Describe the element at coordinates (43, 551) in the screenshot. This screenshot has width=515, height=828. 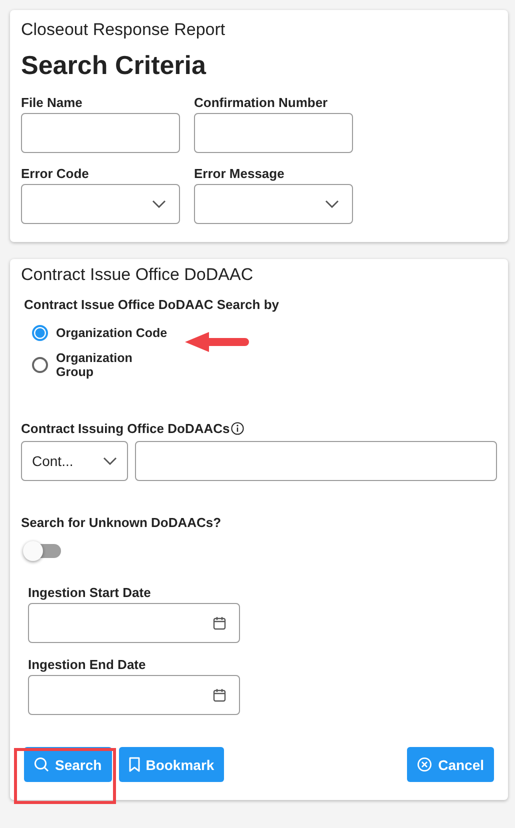
I see `toggle-switch` at that location.